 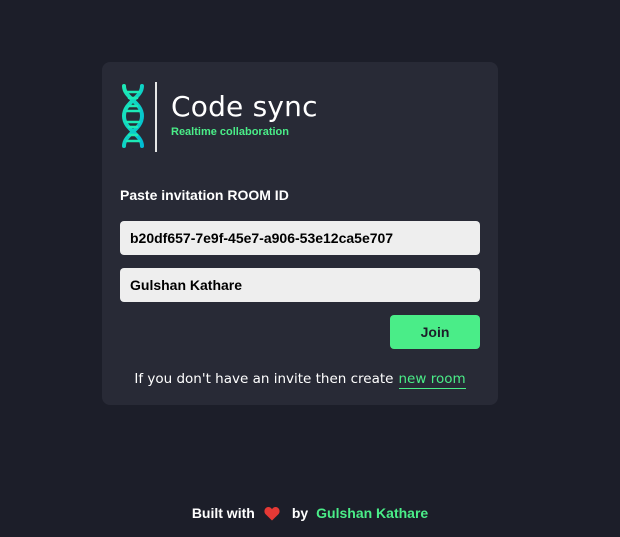 What do you see at coordinates (300, 238) in the screenshot?
I see `room-id-input` at bounding box center [300, 238].